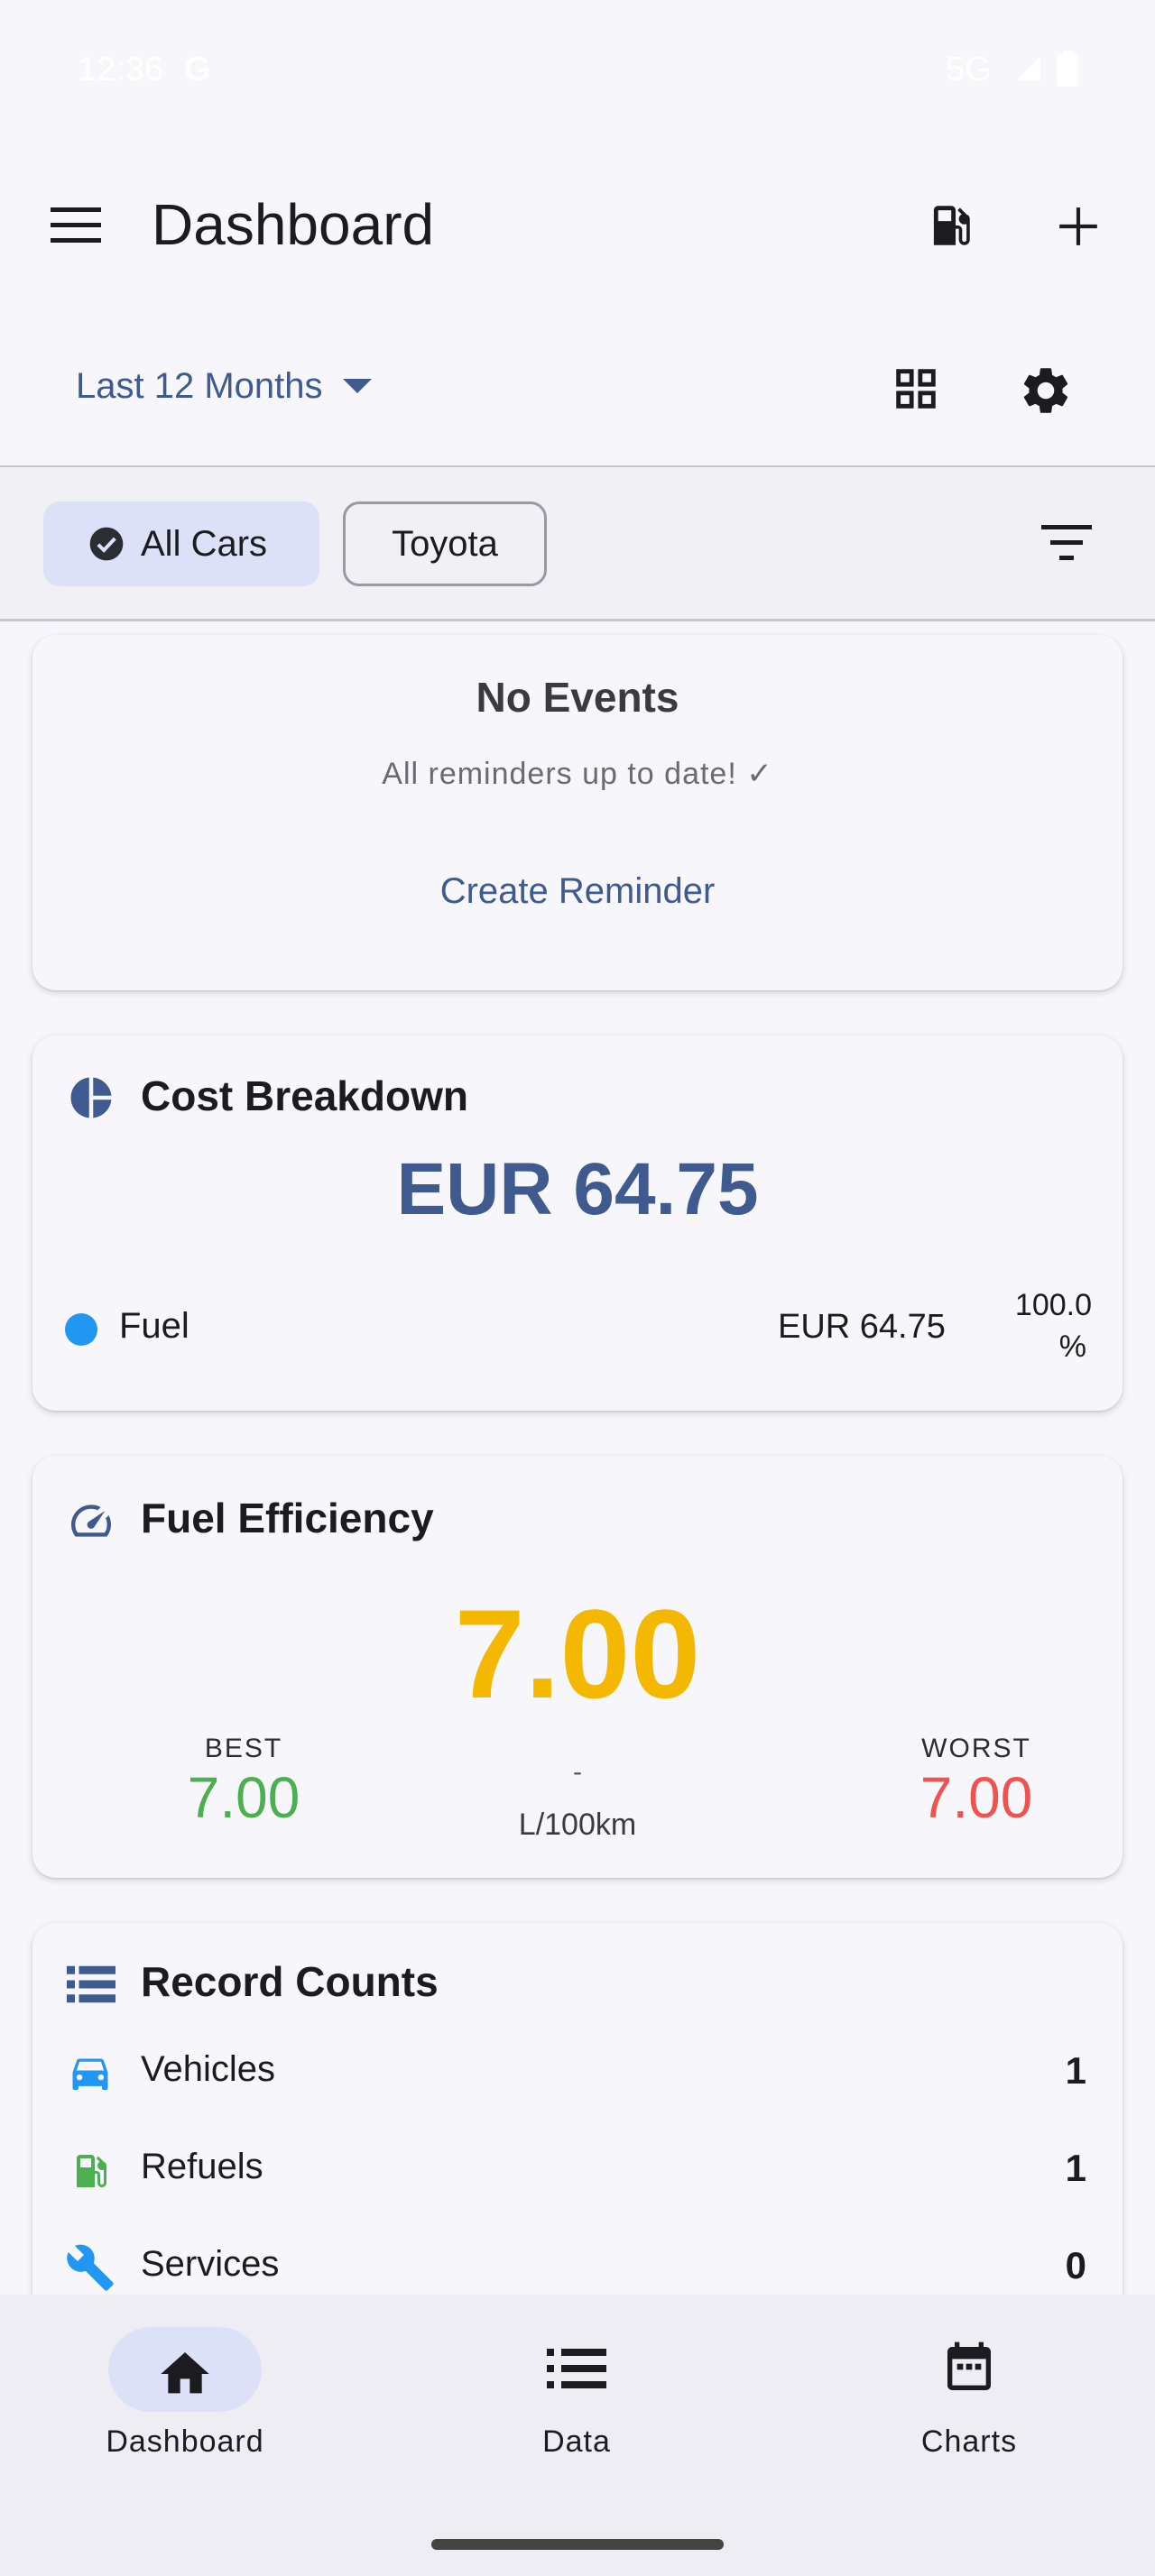 Image resolution: width=1155 pixels, height=2576 pixels. Describe the element at coordinates (577, 1654) in the screenshot. I see `efficiency-average: 7.00` at that location.